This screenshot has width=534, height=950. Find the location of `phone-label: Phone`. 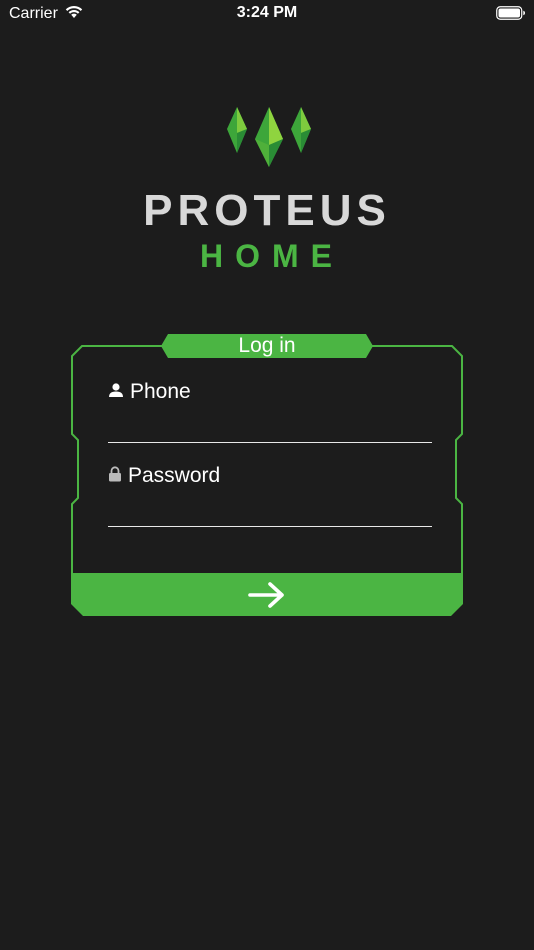

phone-label: Phone is located at coordinates (270, 392).